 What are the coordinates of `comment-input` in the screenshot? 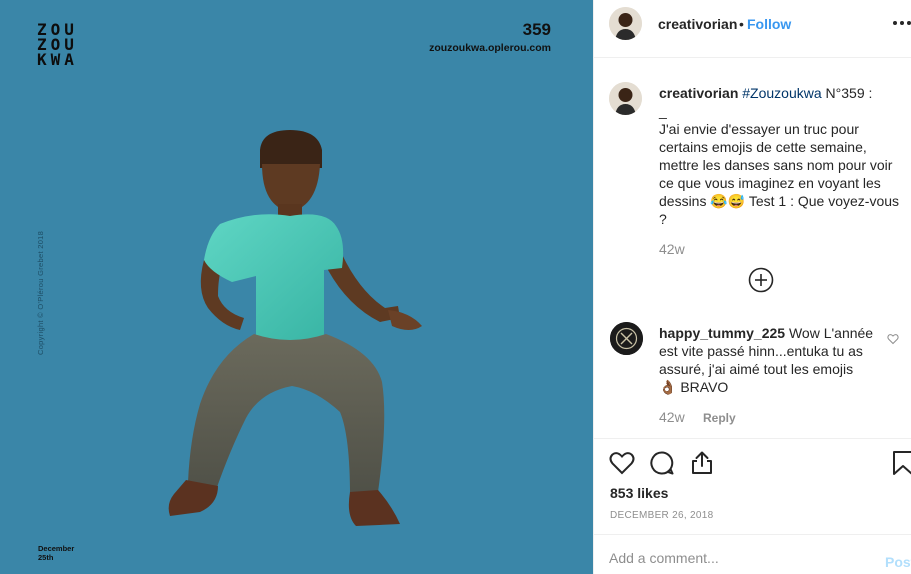 It's located at (734, 558).